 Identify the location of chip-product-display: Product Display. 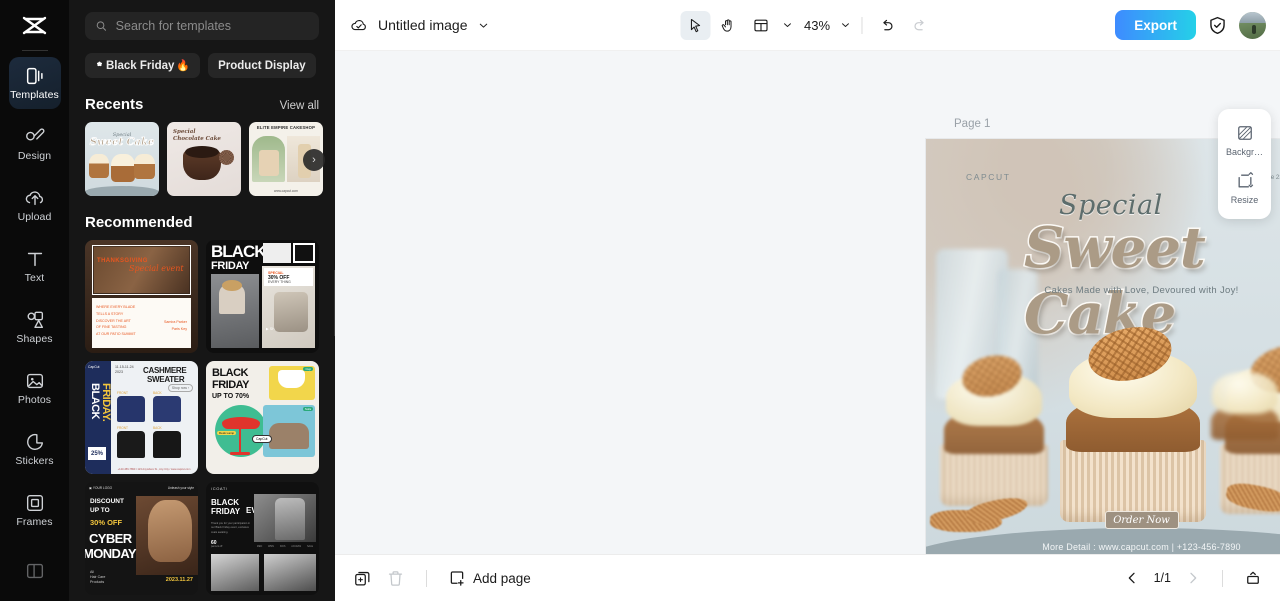
(262, 65).